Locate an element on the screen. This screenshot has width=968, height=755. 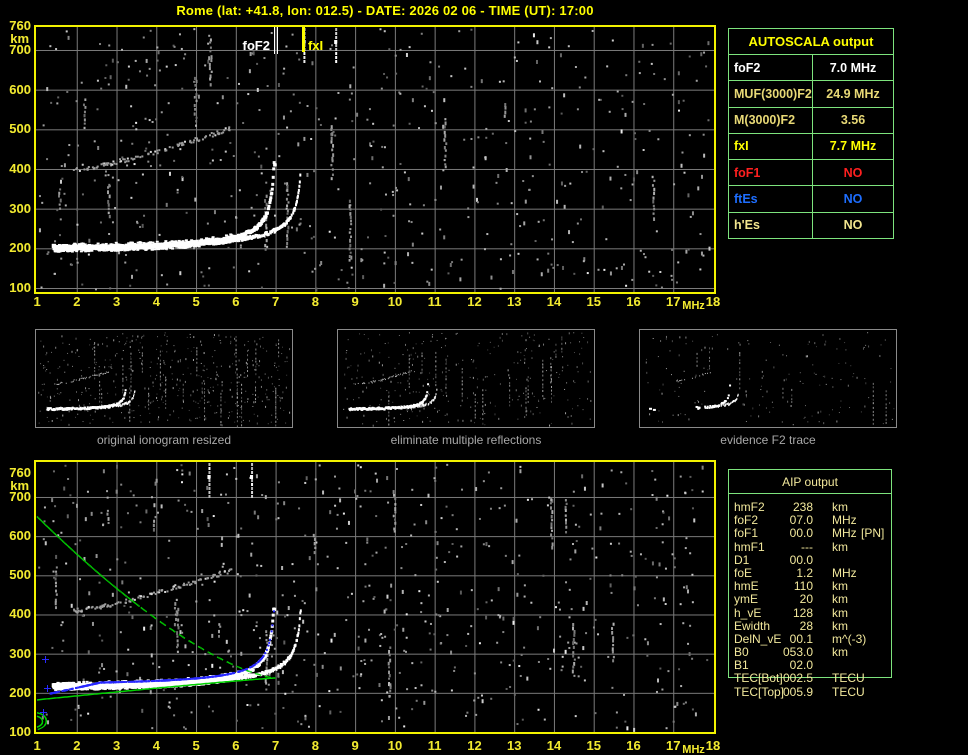
aip-row-hmf2: hmF2 238 km is located at coordinates (810, 507).